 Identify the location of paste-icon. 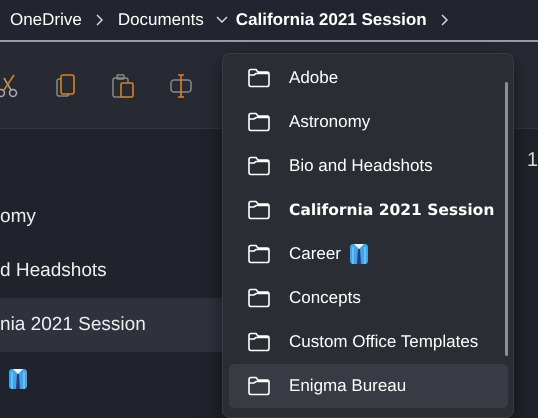
(123, 86).